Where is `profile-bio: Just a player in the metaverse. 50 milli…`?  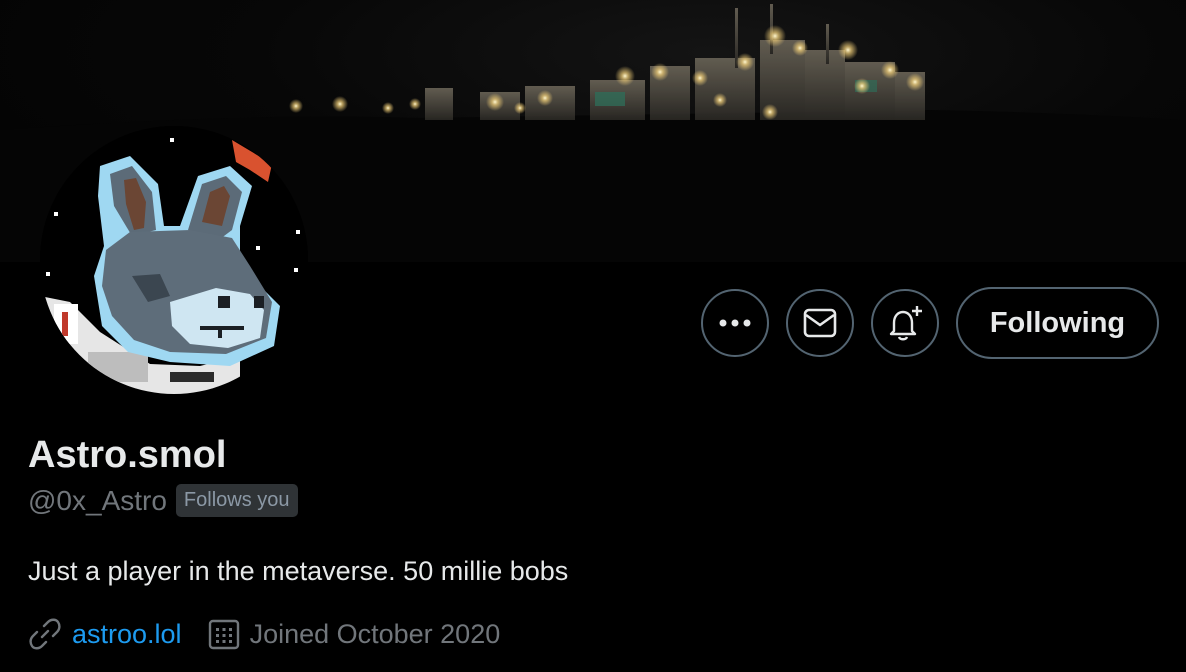
profile-bio: Just a player in the metaverse. 50 milli… is located at coordinates (298, 571).